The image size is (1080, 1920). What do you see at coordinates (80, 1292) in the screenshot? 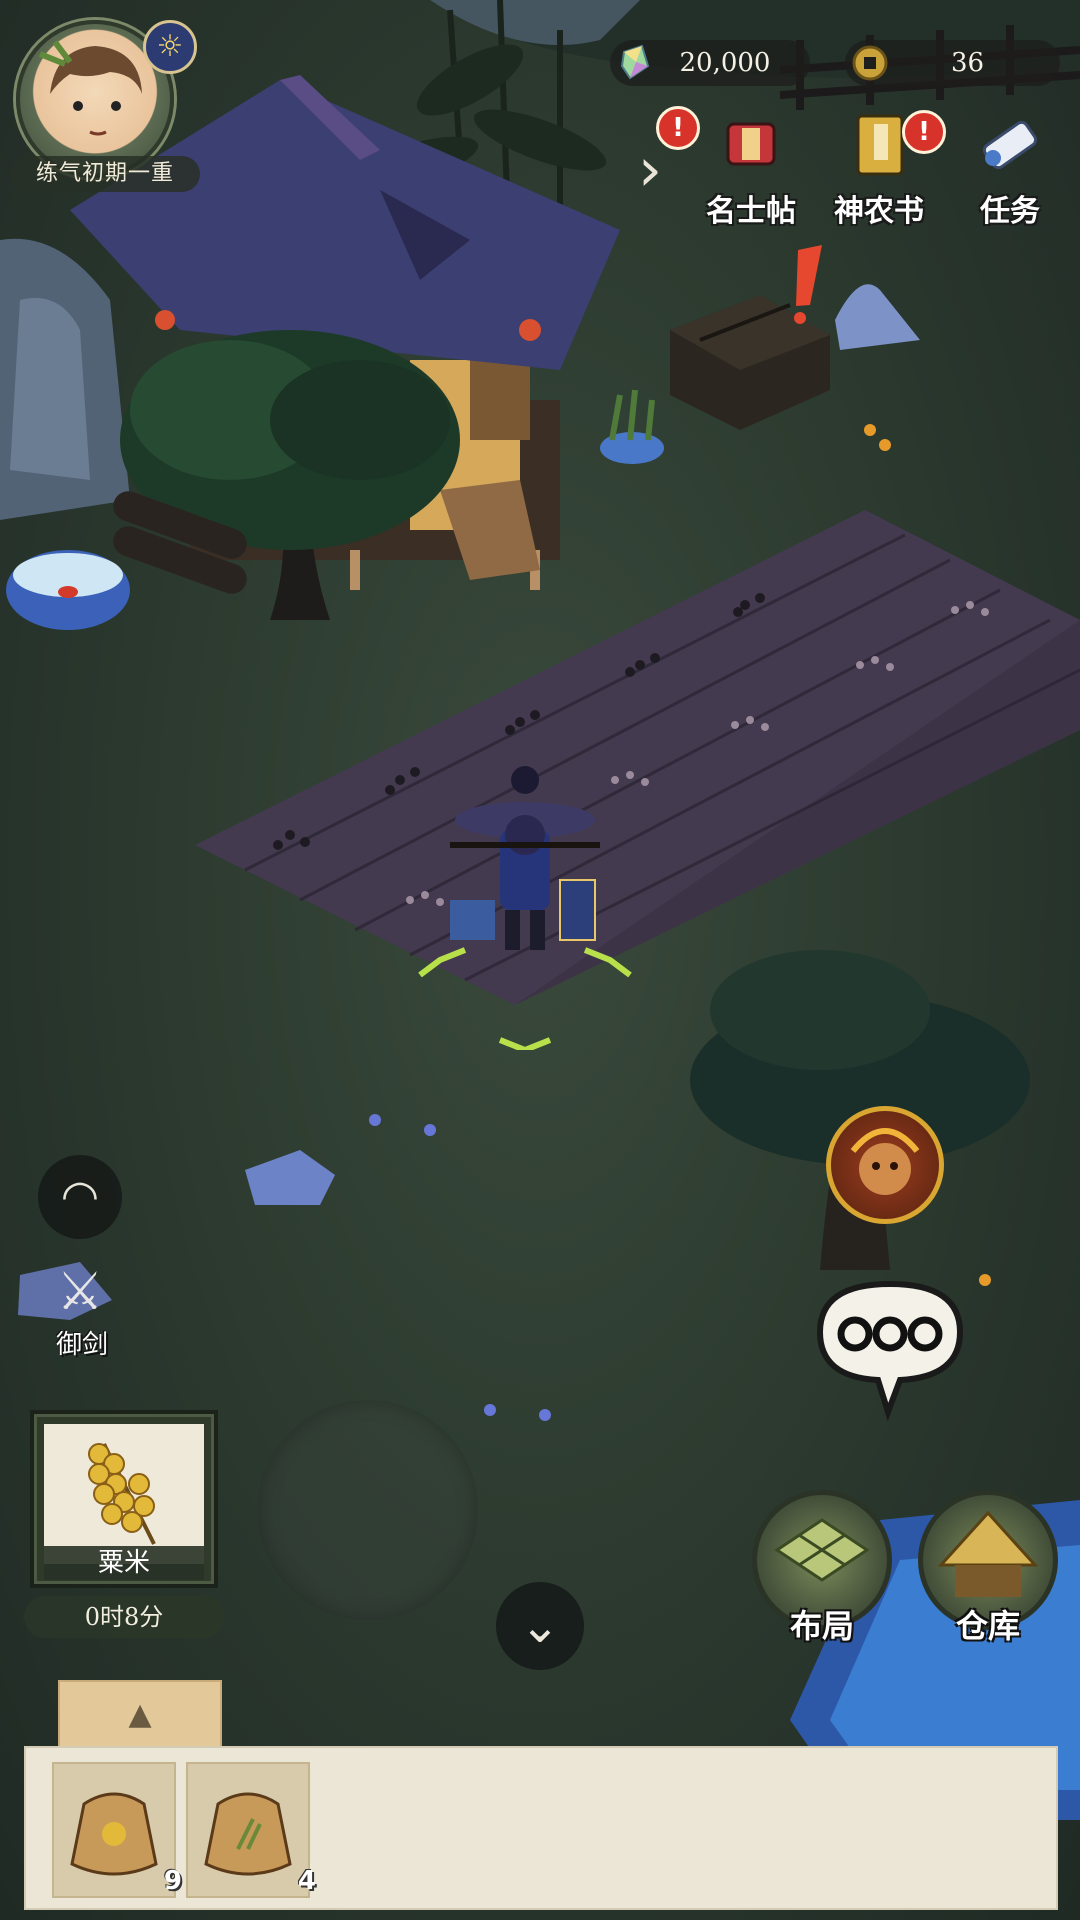
I see `sword-icon: ⚔` at bounding box center [80, 1292].